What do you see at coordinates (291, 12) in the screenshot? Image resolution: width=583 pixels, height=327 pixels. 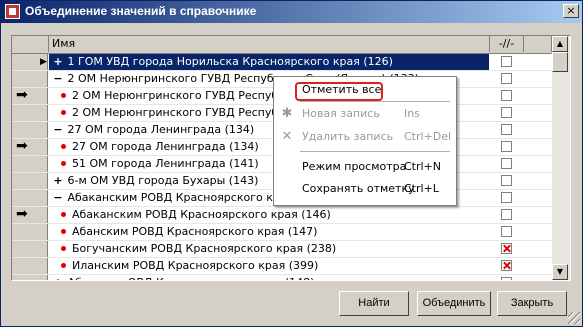 I see `title-bar: Объединение значений в справочнике ×` at bounding box center [291, 12].